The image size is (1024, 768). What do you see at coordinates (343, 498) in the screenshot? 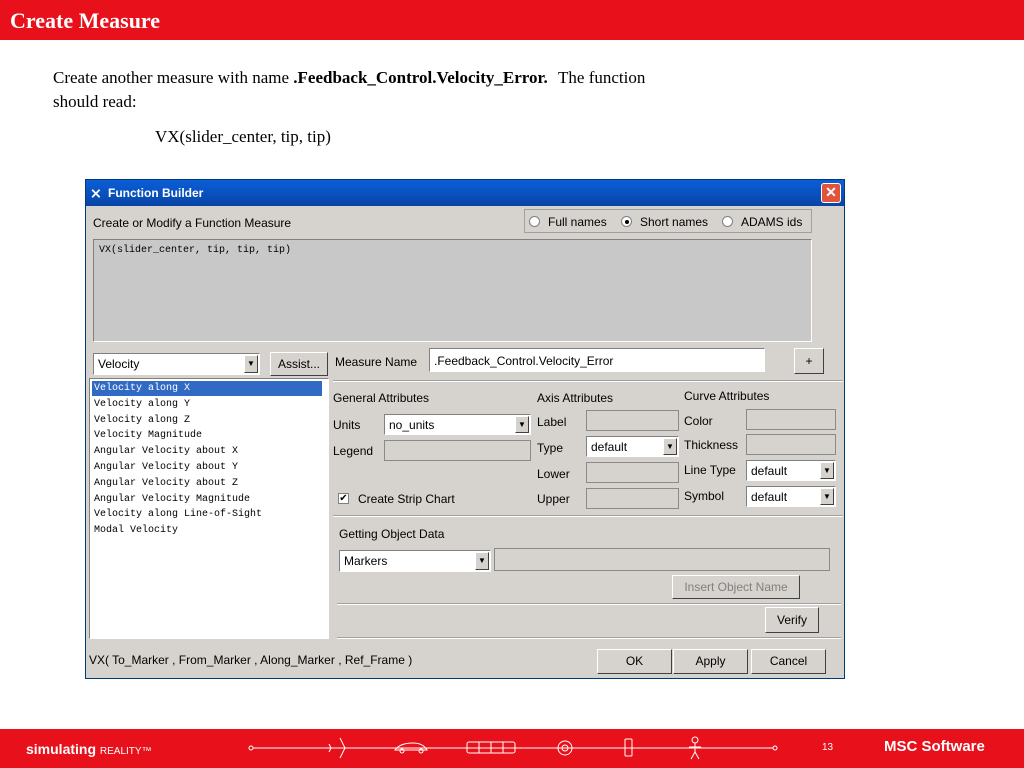
I see `strip-chart-checkbox: ✔` at bounding box center [343, 498].